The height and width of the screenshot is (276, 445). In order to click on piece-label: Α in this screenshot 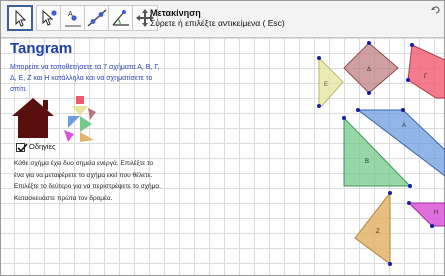, I will do `click(404, 126)`.